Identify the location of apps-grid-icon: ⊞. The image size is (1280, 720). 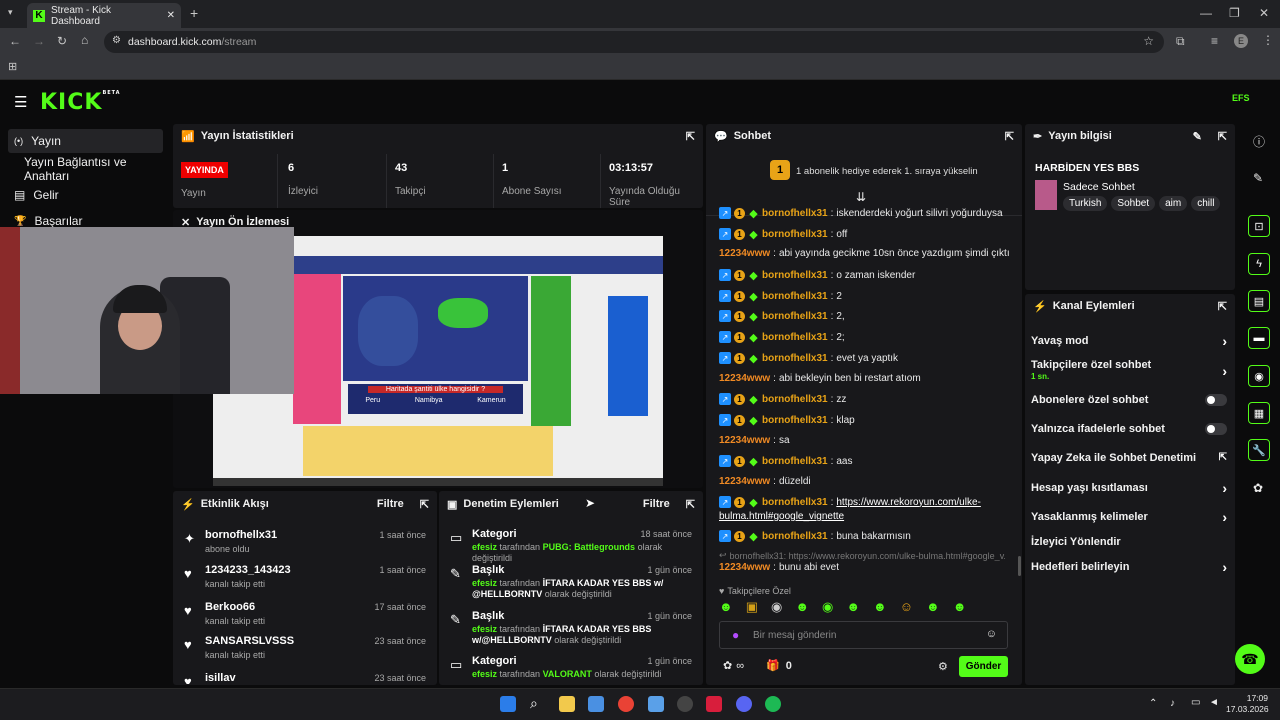
(12, 66).